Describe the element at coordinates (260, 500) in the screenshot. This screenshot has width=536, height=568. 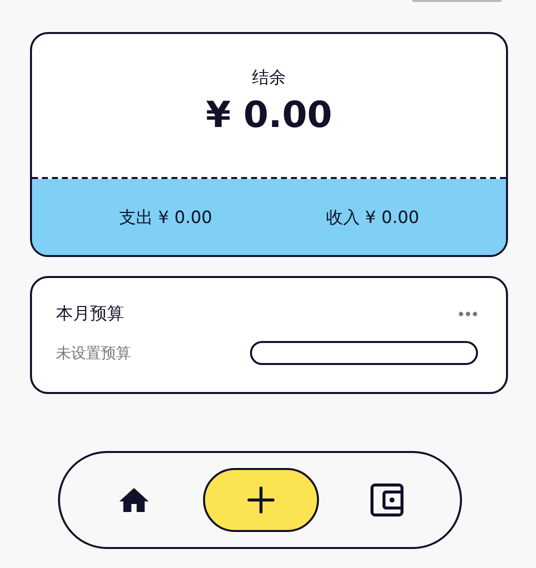
I see `plus-icon` at that location.